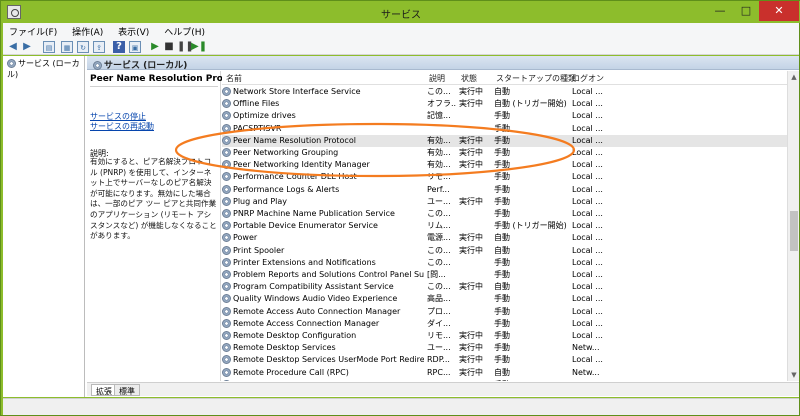  I want to click on cell-startup: 自動 (トリガー開始), so click(530, 104).